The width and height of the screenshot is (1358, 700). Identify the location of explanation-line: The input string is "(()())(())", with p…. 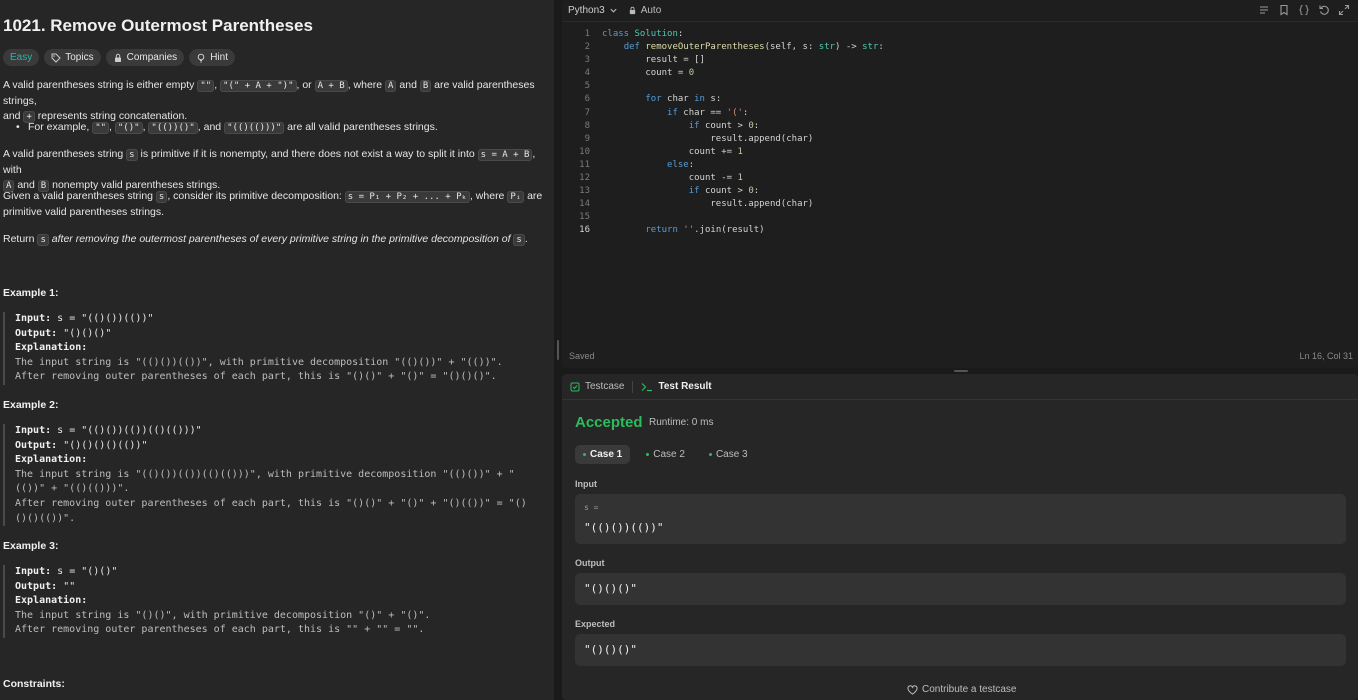
(259, 362).